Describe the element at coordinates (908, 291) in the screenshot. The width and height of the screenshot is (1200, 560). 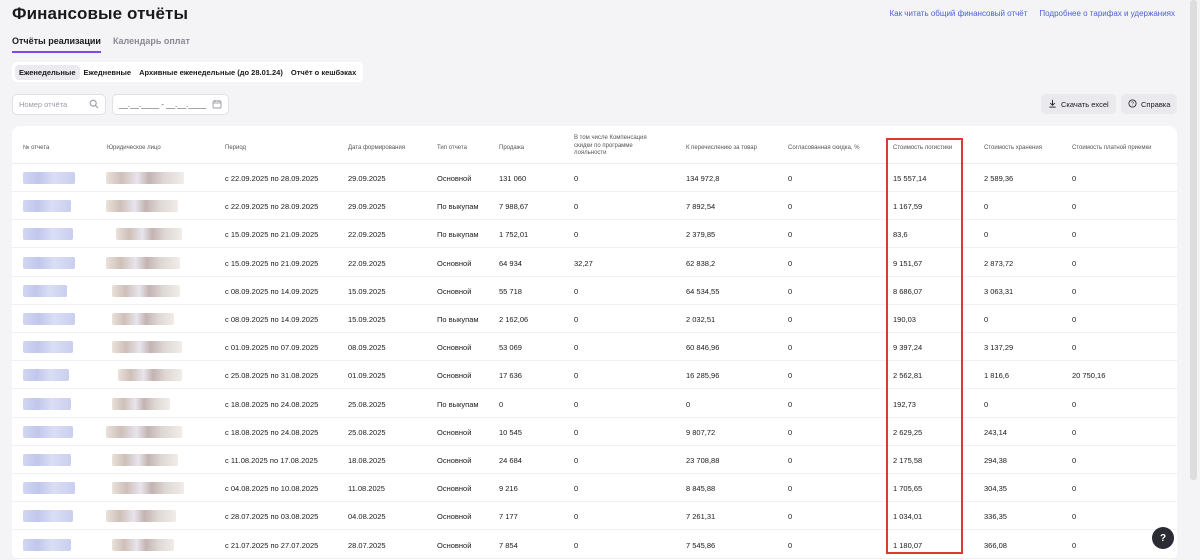
I see `cell-logistics: 8 686,07` at that location.